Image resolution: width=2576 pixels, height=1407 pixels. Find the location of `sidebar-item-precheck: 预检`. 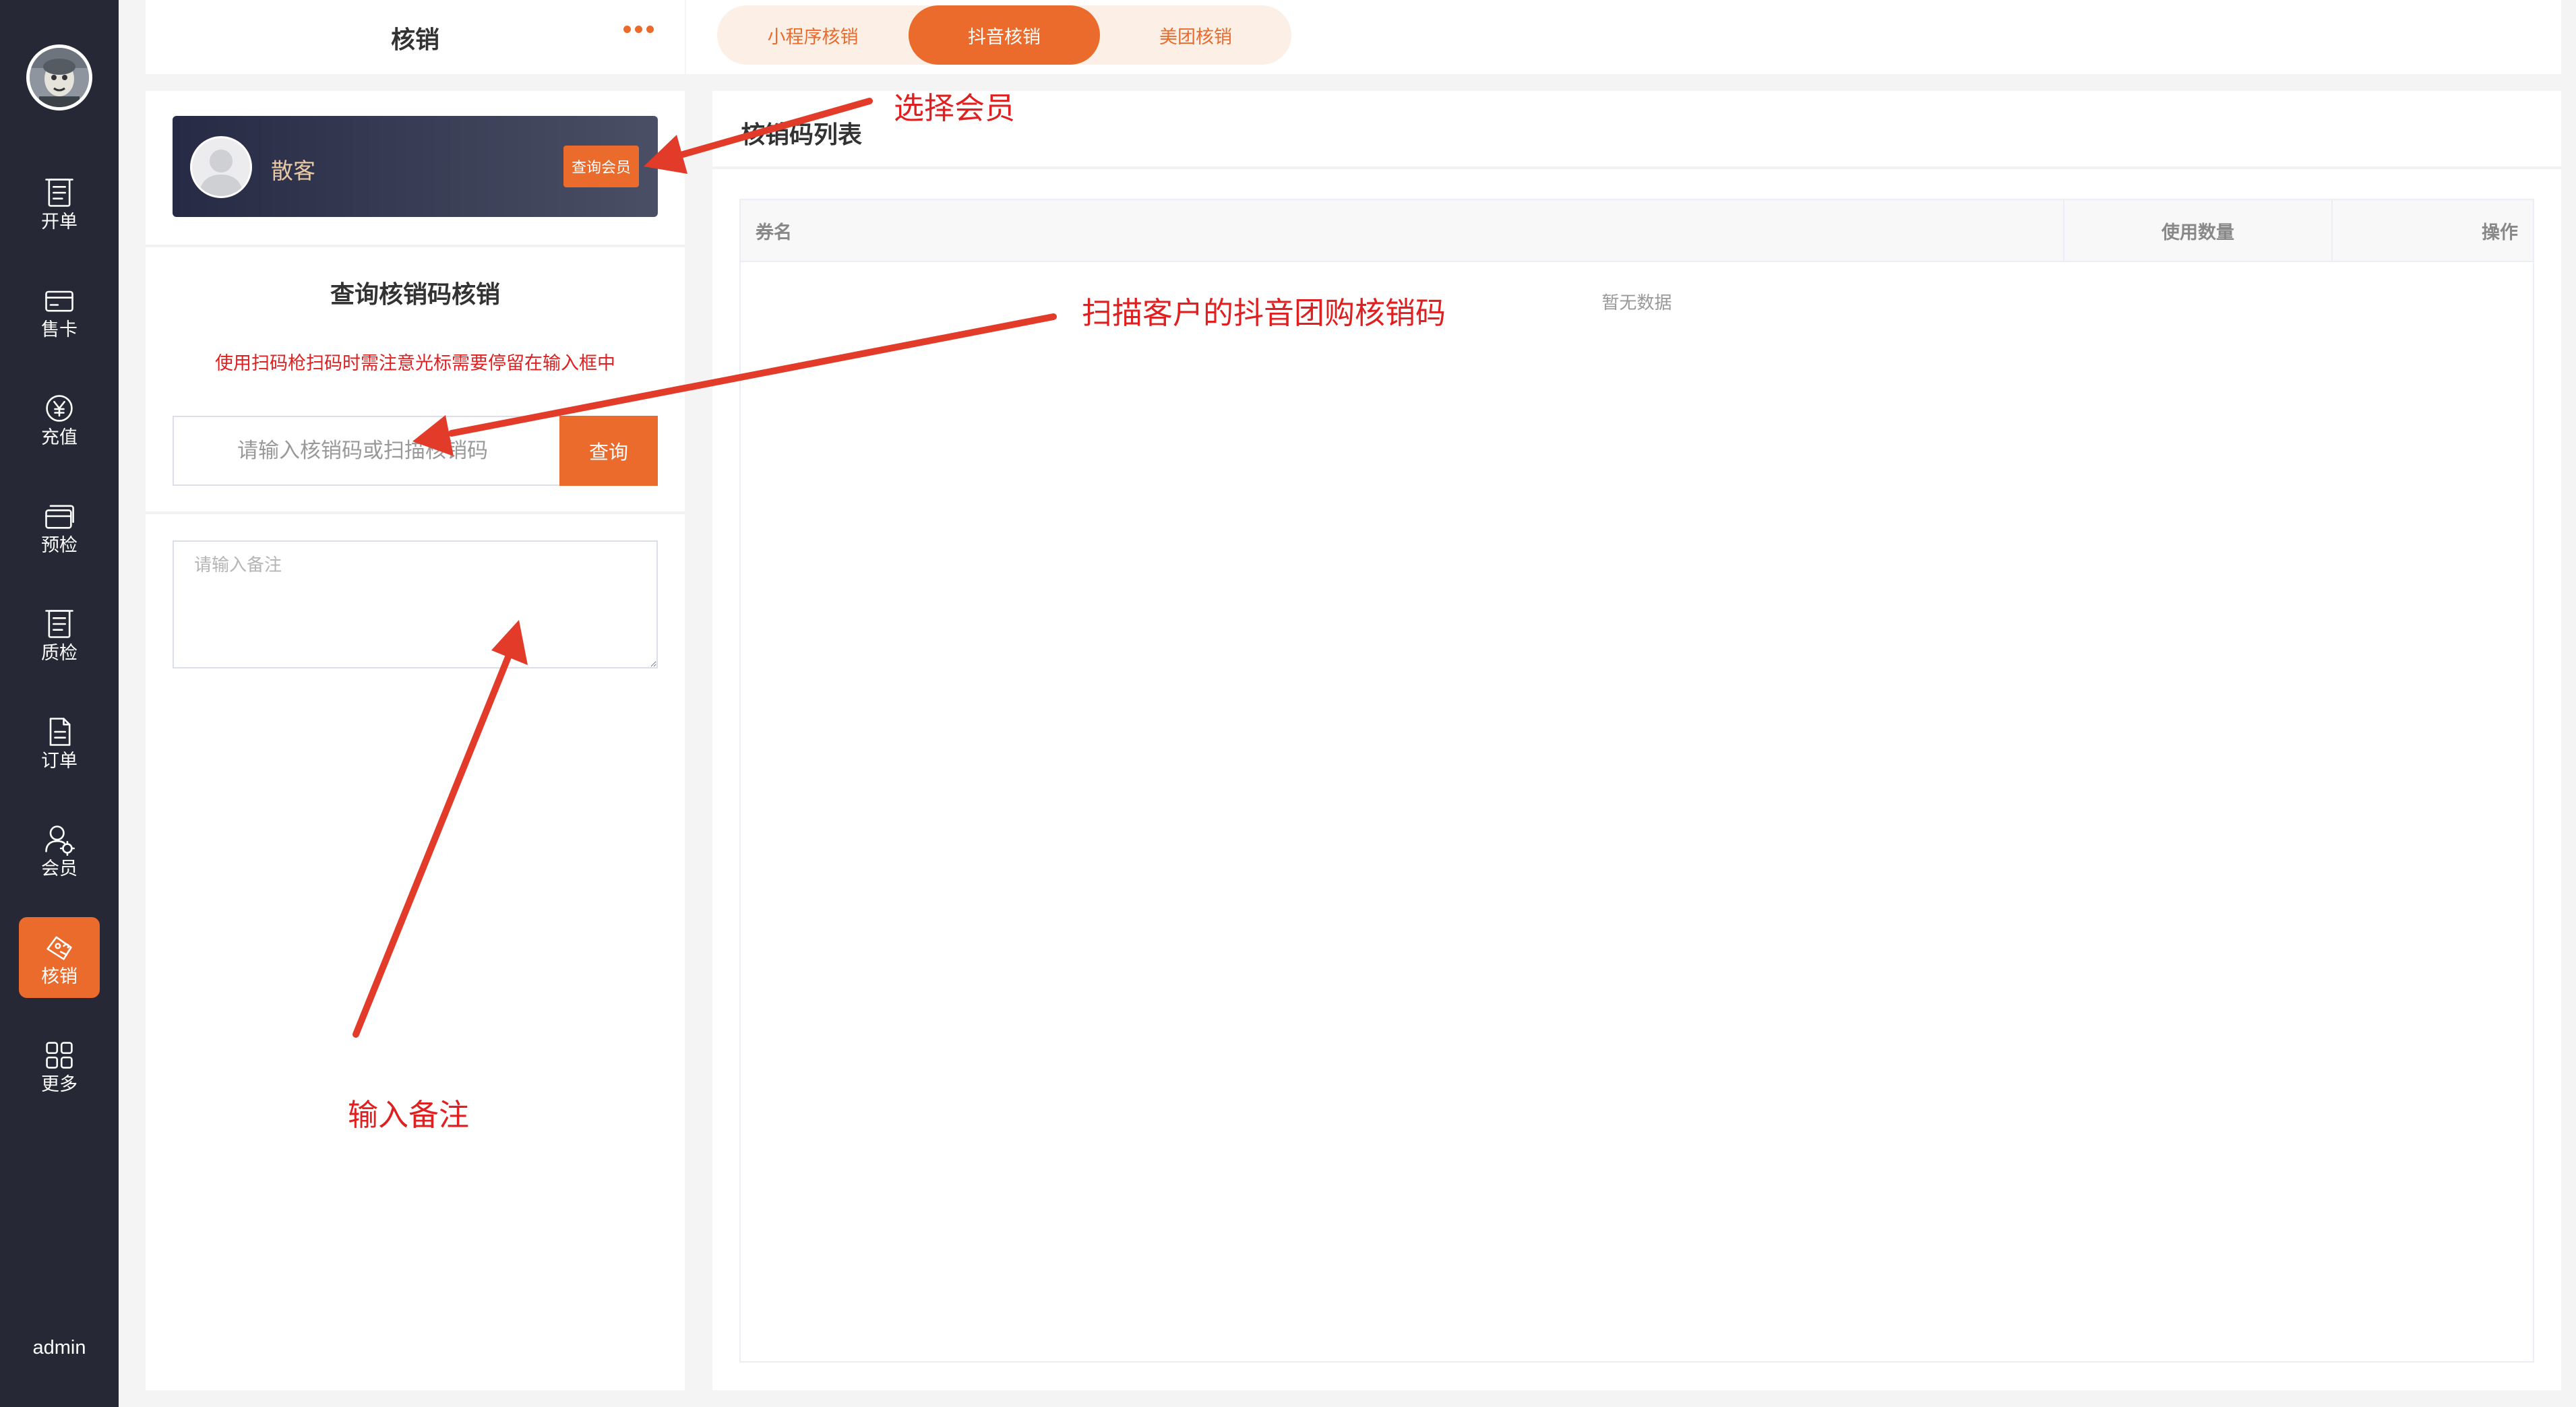

sidebar-item-precheck: 预检 is located at coordinates (60, 526).